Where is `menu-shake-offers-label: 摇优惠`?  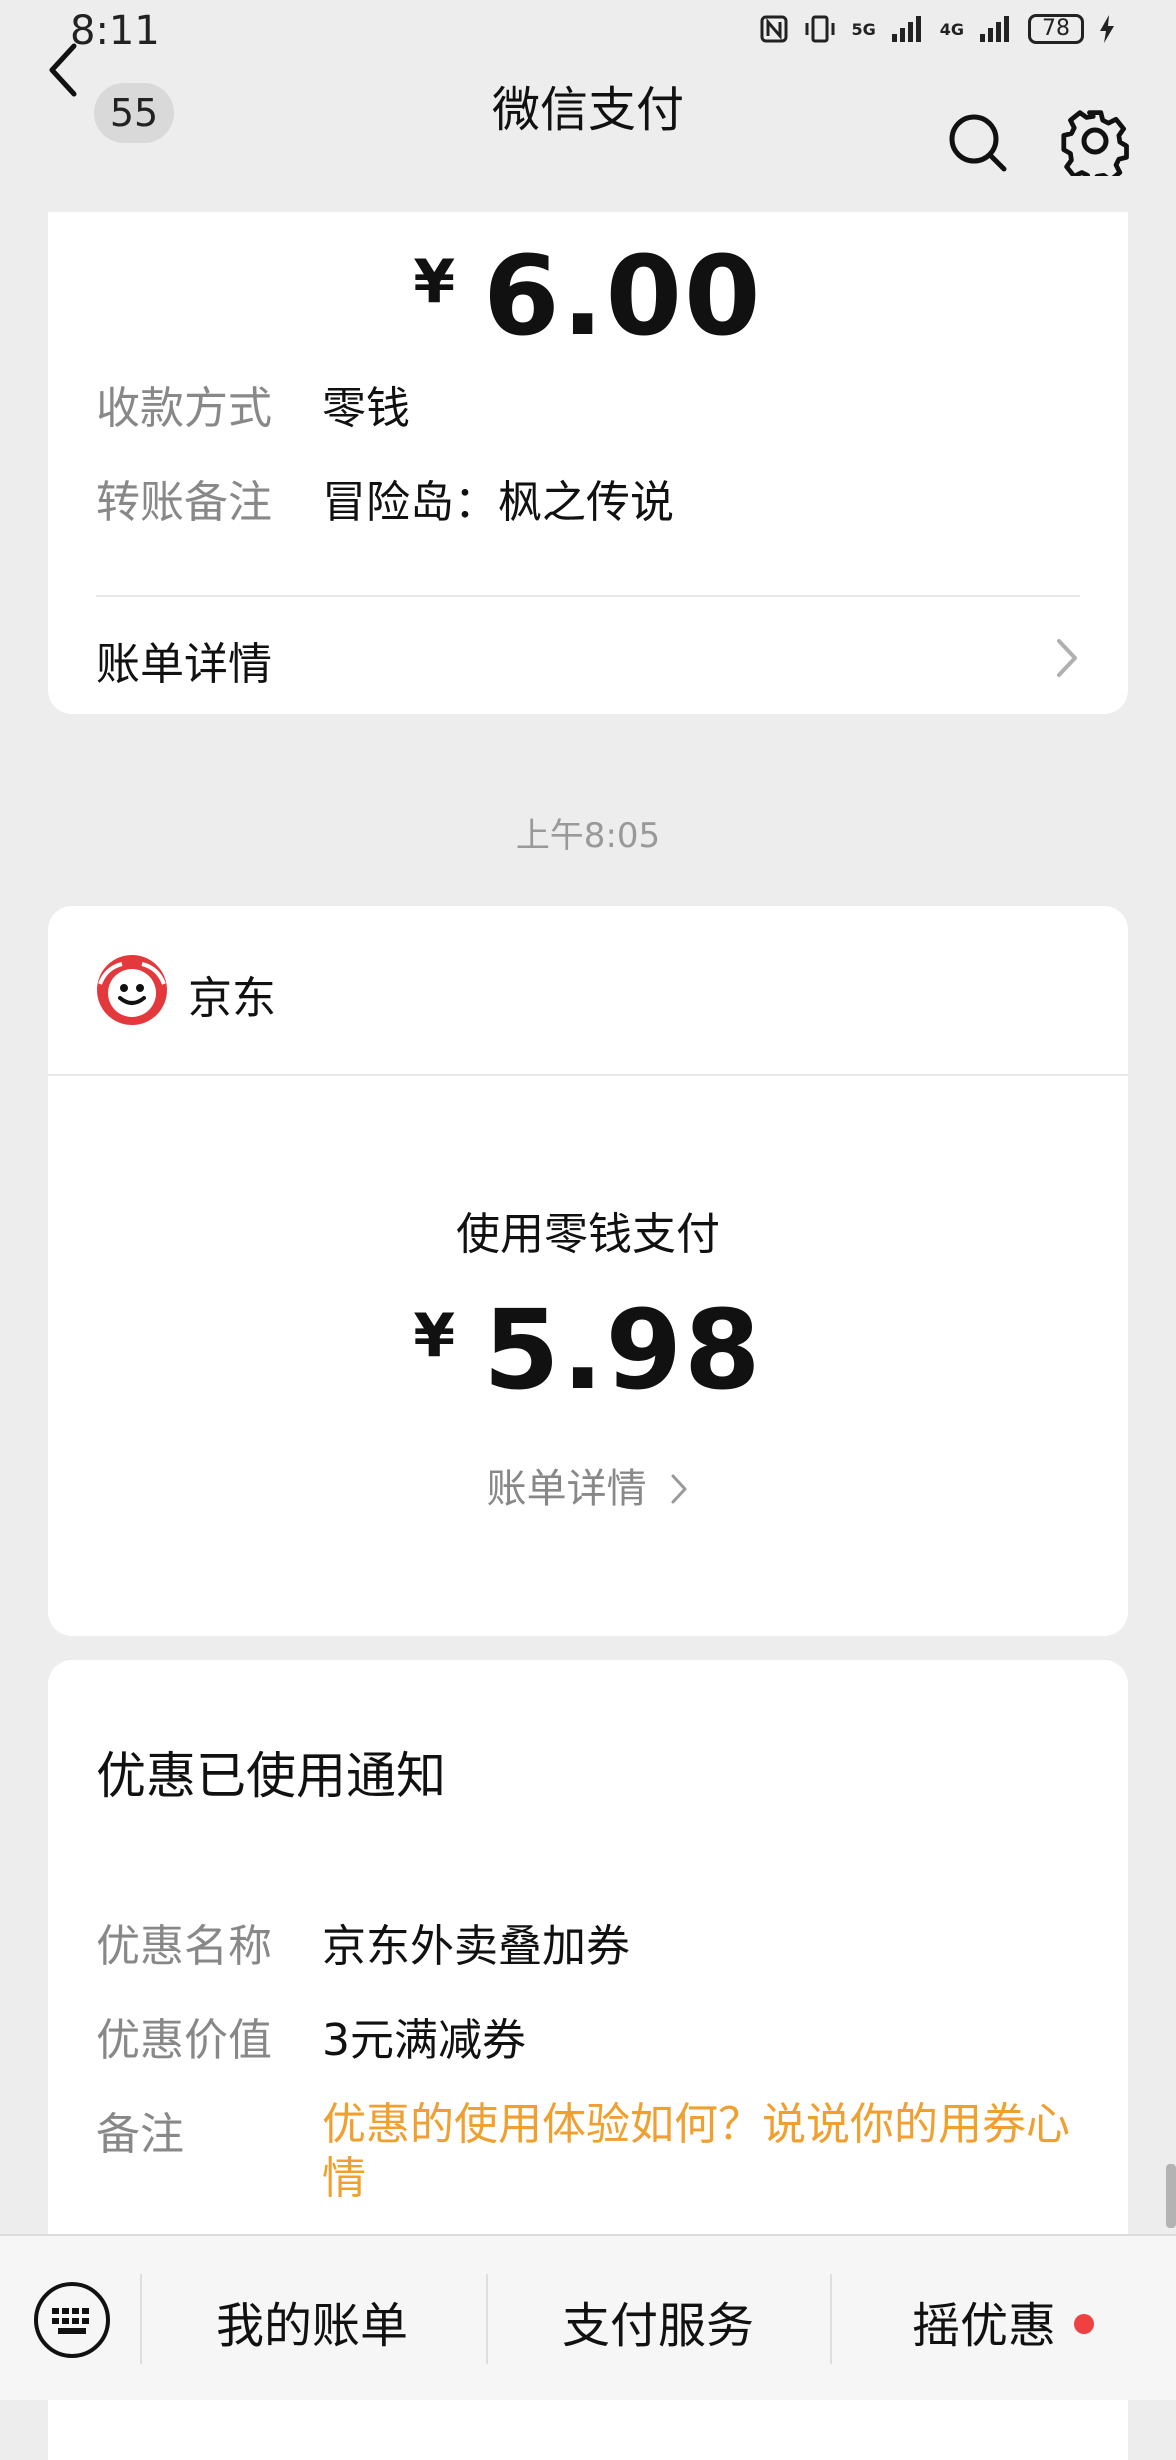
menu-shake-offers-label: 摇优惠 is located at coordinates (984, 2326).